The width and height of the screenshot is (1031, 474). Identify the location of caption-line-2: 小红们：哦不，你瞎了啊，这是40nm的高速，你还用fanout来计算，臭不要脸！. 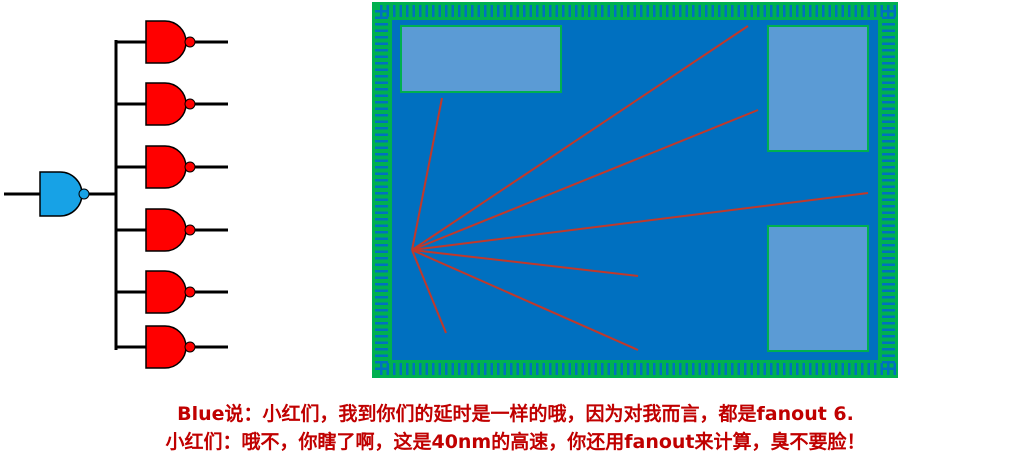
(515, 442).